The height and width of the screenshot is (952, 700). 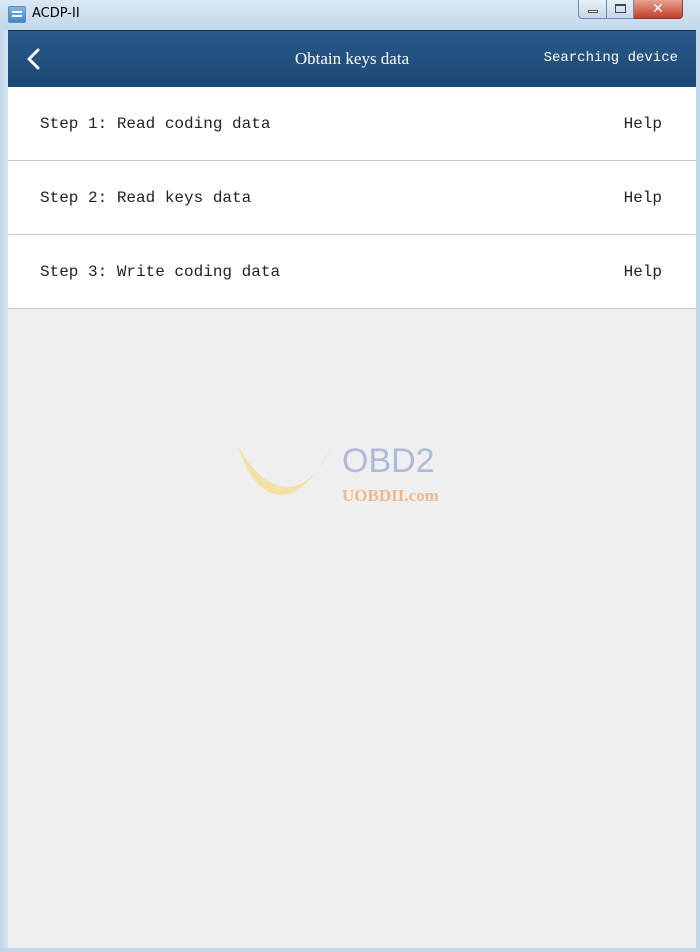 What do you see at coordinates (17, 14) in the screenshot?
I see `app-icon` at bounding box center [17, 14].